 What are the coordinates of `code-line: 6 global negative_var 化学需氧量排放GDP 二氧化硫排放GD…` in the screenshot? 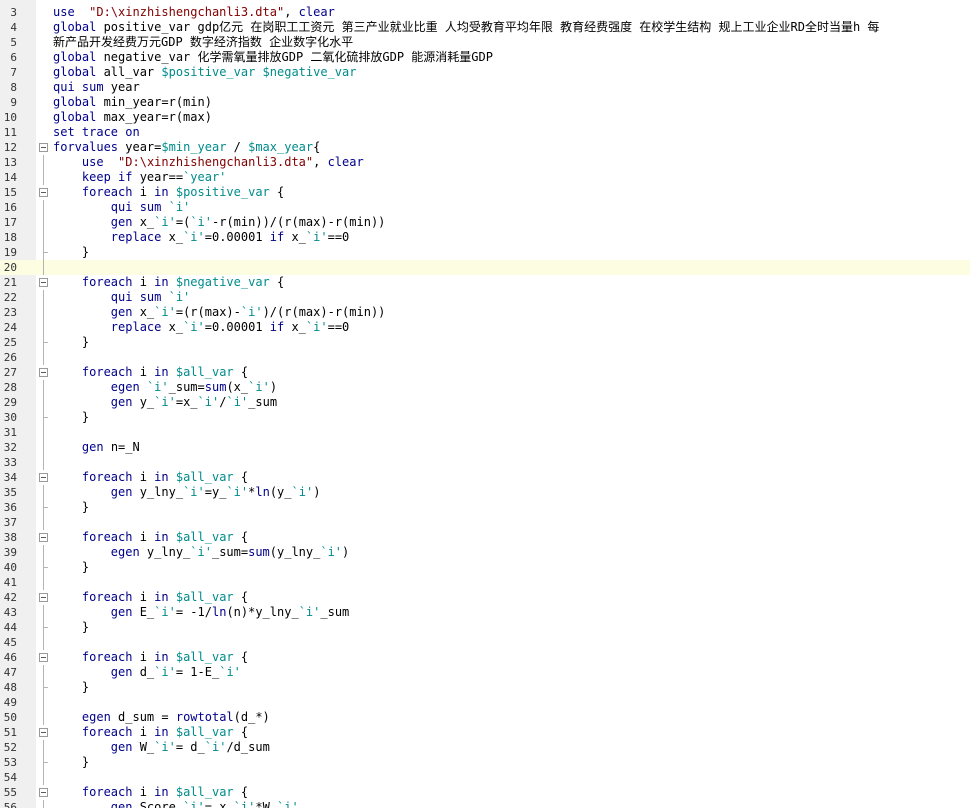 It's located at (485, 57).